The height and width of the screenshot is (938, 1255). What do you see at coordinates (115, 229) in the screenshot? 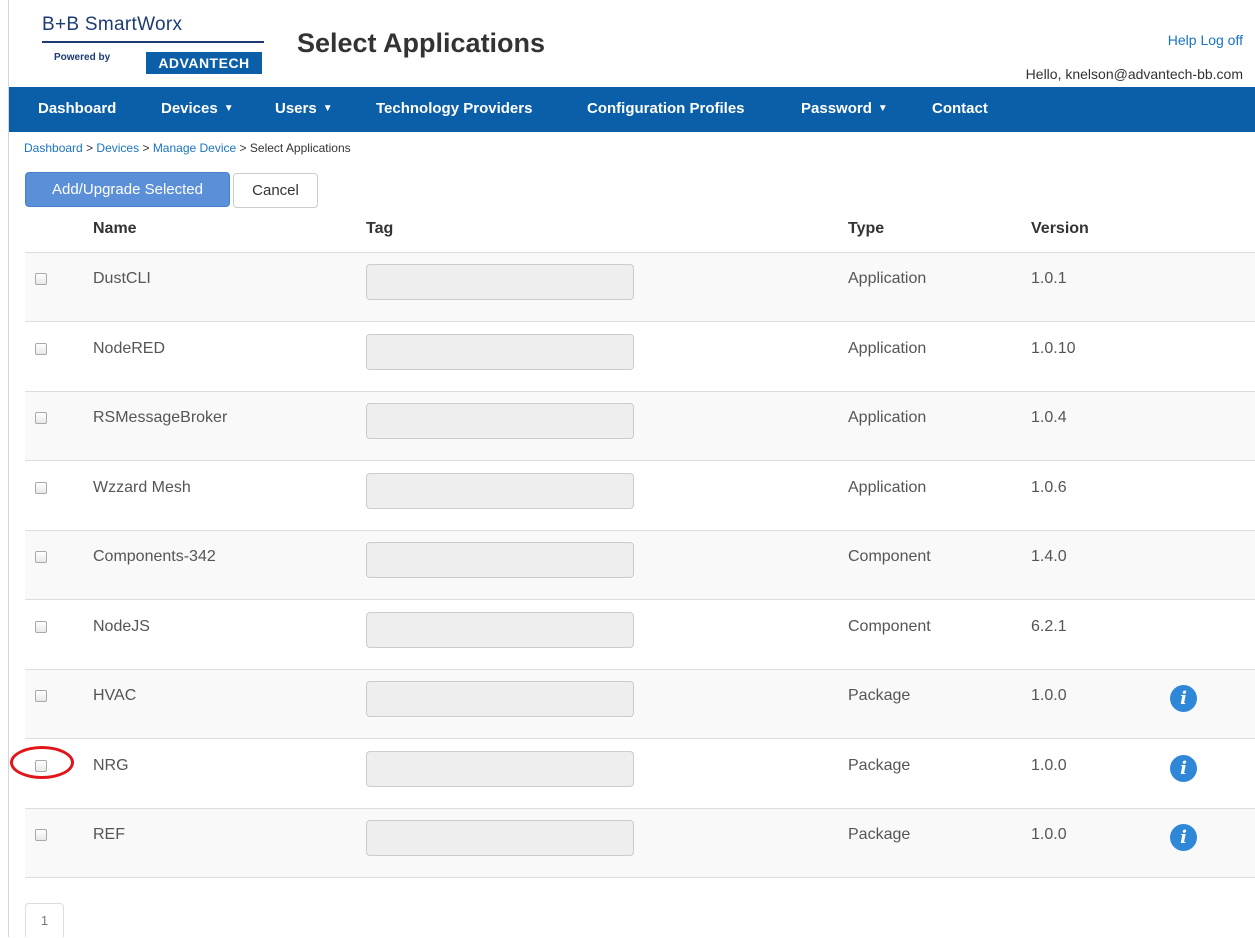
I see `column-header-name: Name` at bounding box center [115, 229].